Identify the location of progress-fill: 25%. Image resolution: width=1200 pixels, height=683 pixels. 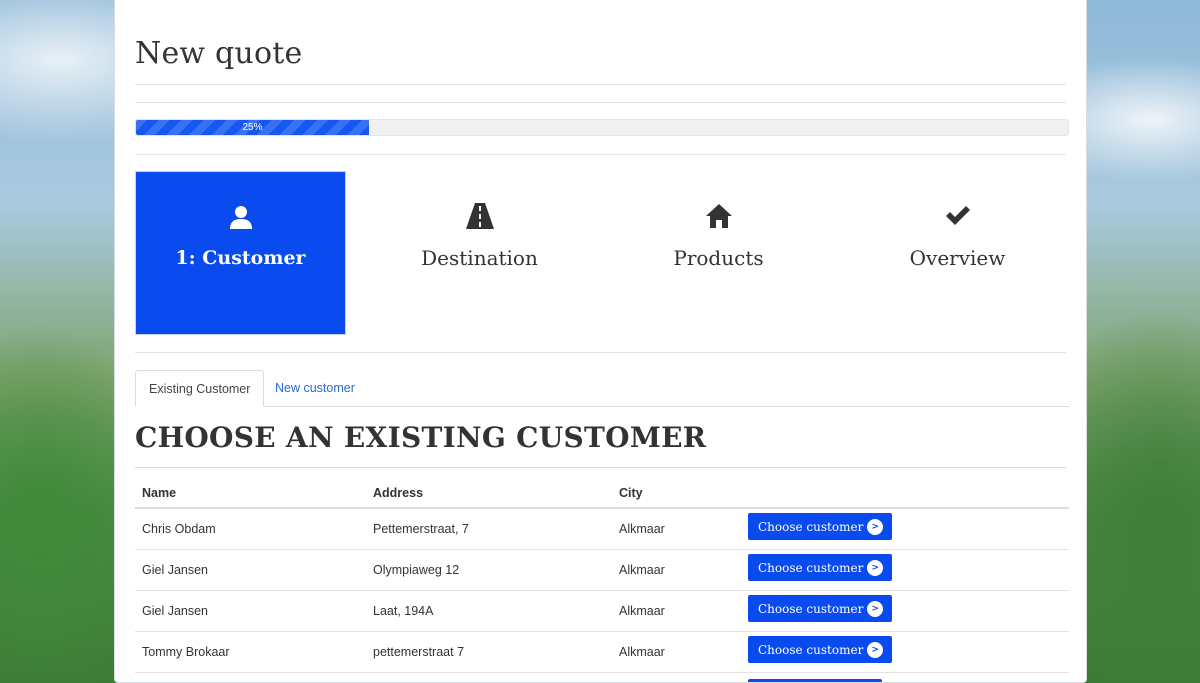
(252, 127).